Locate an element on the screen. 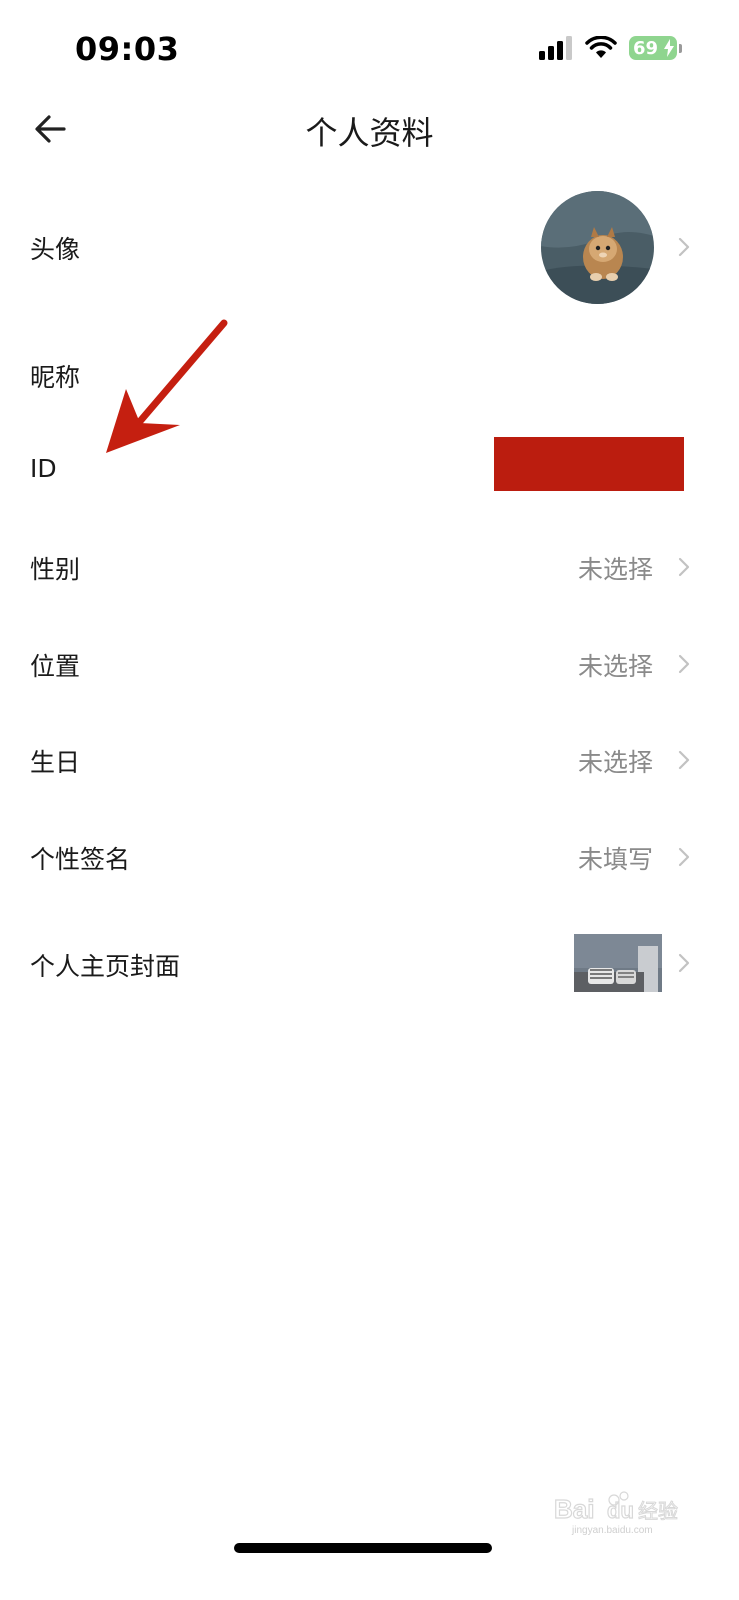  row-label-cover: 个人主页封面 is located at coordinates (105, 966).